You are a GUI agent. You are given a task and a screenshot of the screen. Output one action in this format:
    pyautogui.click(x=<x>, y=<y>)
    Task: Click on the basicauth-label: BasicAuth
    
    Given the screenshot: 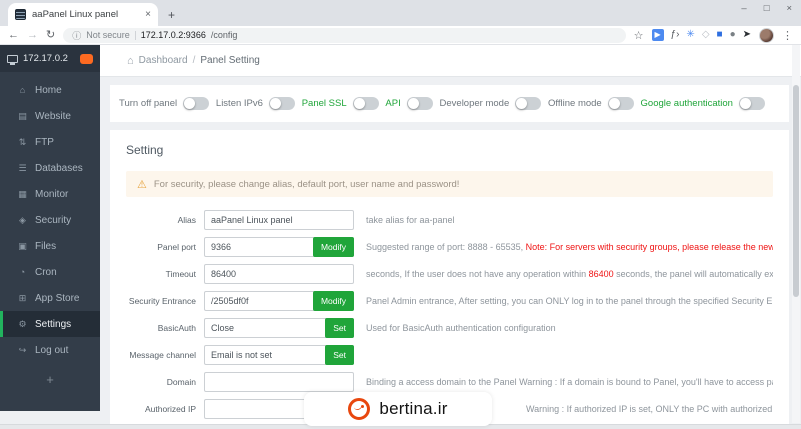 What is the action you would take?
    pyautogui.click(x=176, y=328)
    